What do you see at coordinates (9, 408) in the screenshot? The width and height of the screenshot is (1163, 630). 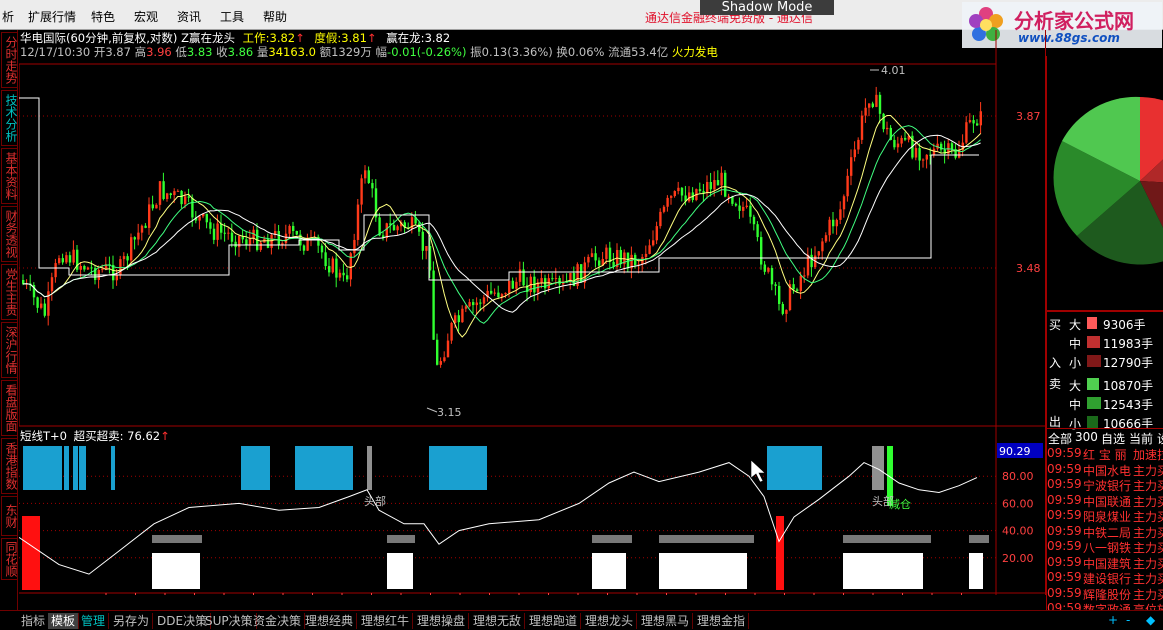 I see `left-tab-7: 看盘版面` at bounding box center [9, 408].